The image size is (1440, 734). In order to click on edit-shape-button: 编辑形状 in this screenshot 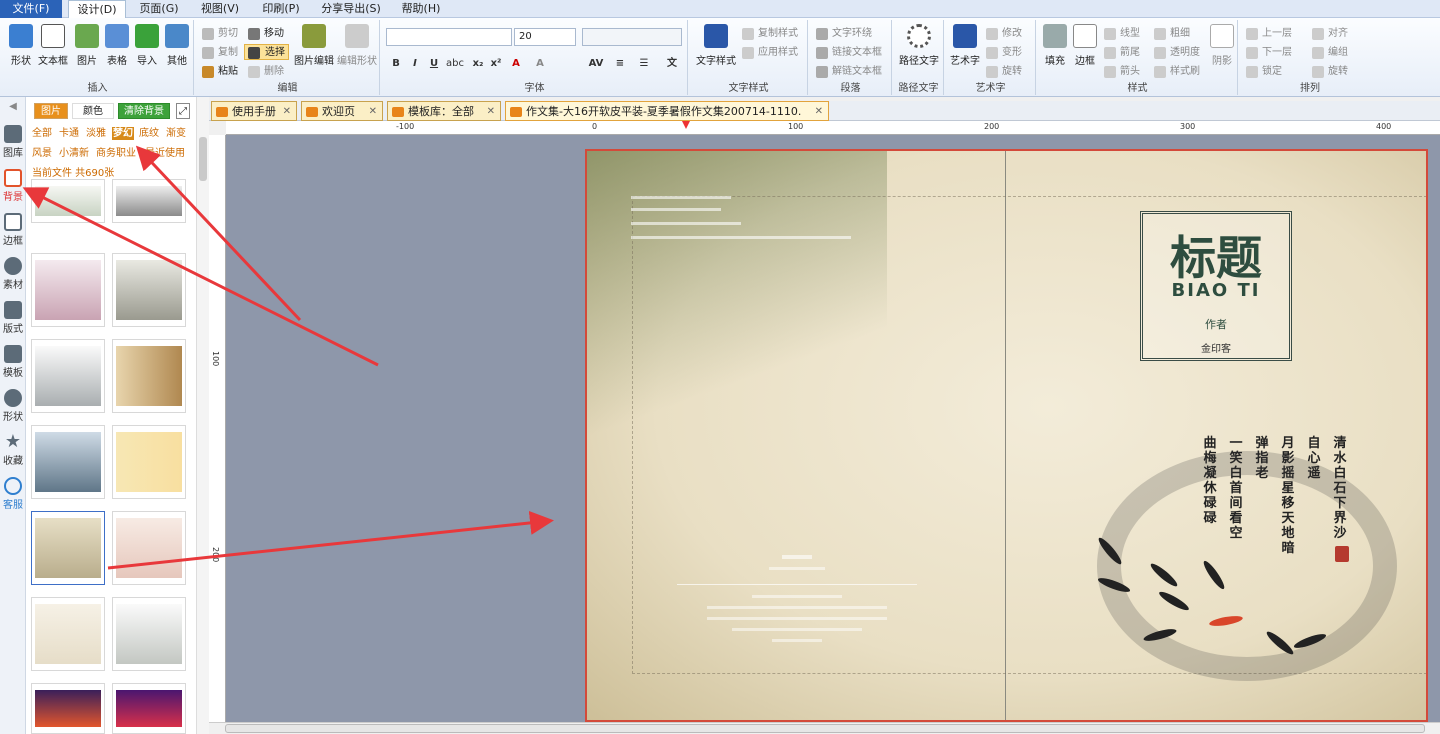, I will do `click(357, 45)`.